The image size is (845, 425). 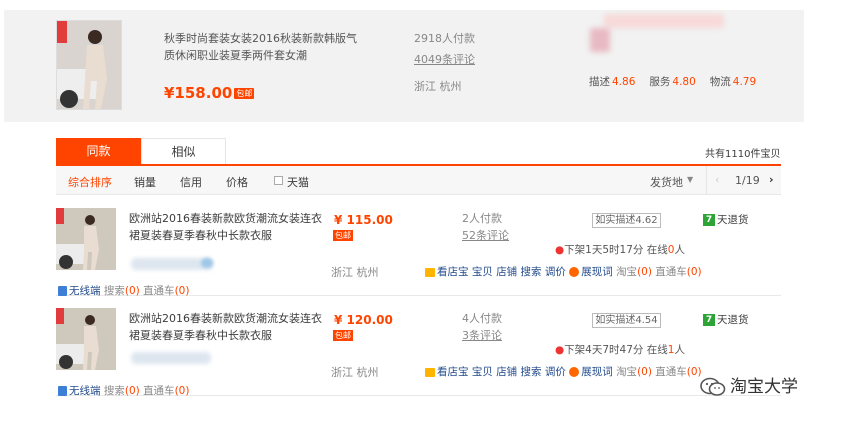 What do you see at coordinates (743, 154) in the screenshot?
I see `total-count: 共有1110件宝贝` at bounding box center [743, 154].